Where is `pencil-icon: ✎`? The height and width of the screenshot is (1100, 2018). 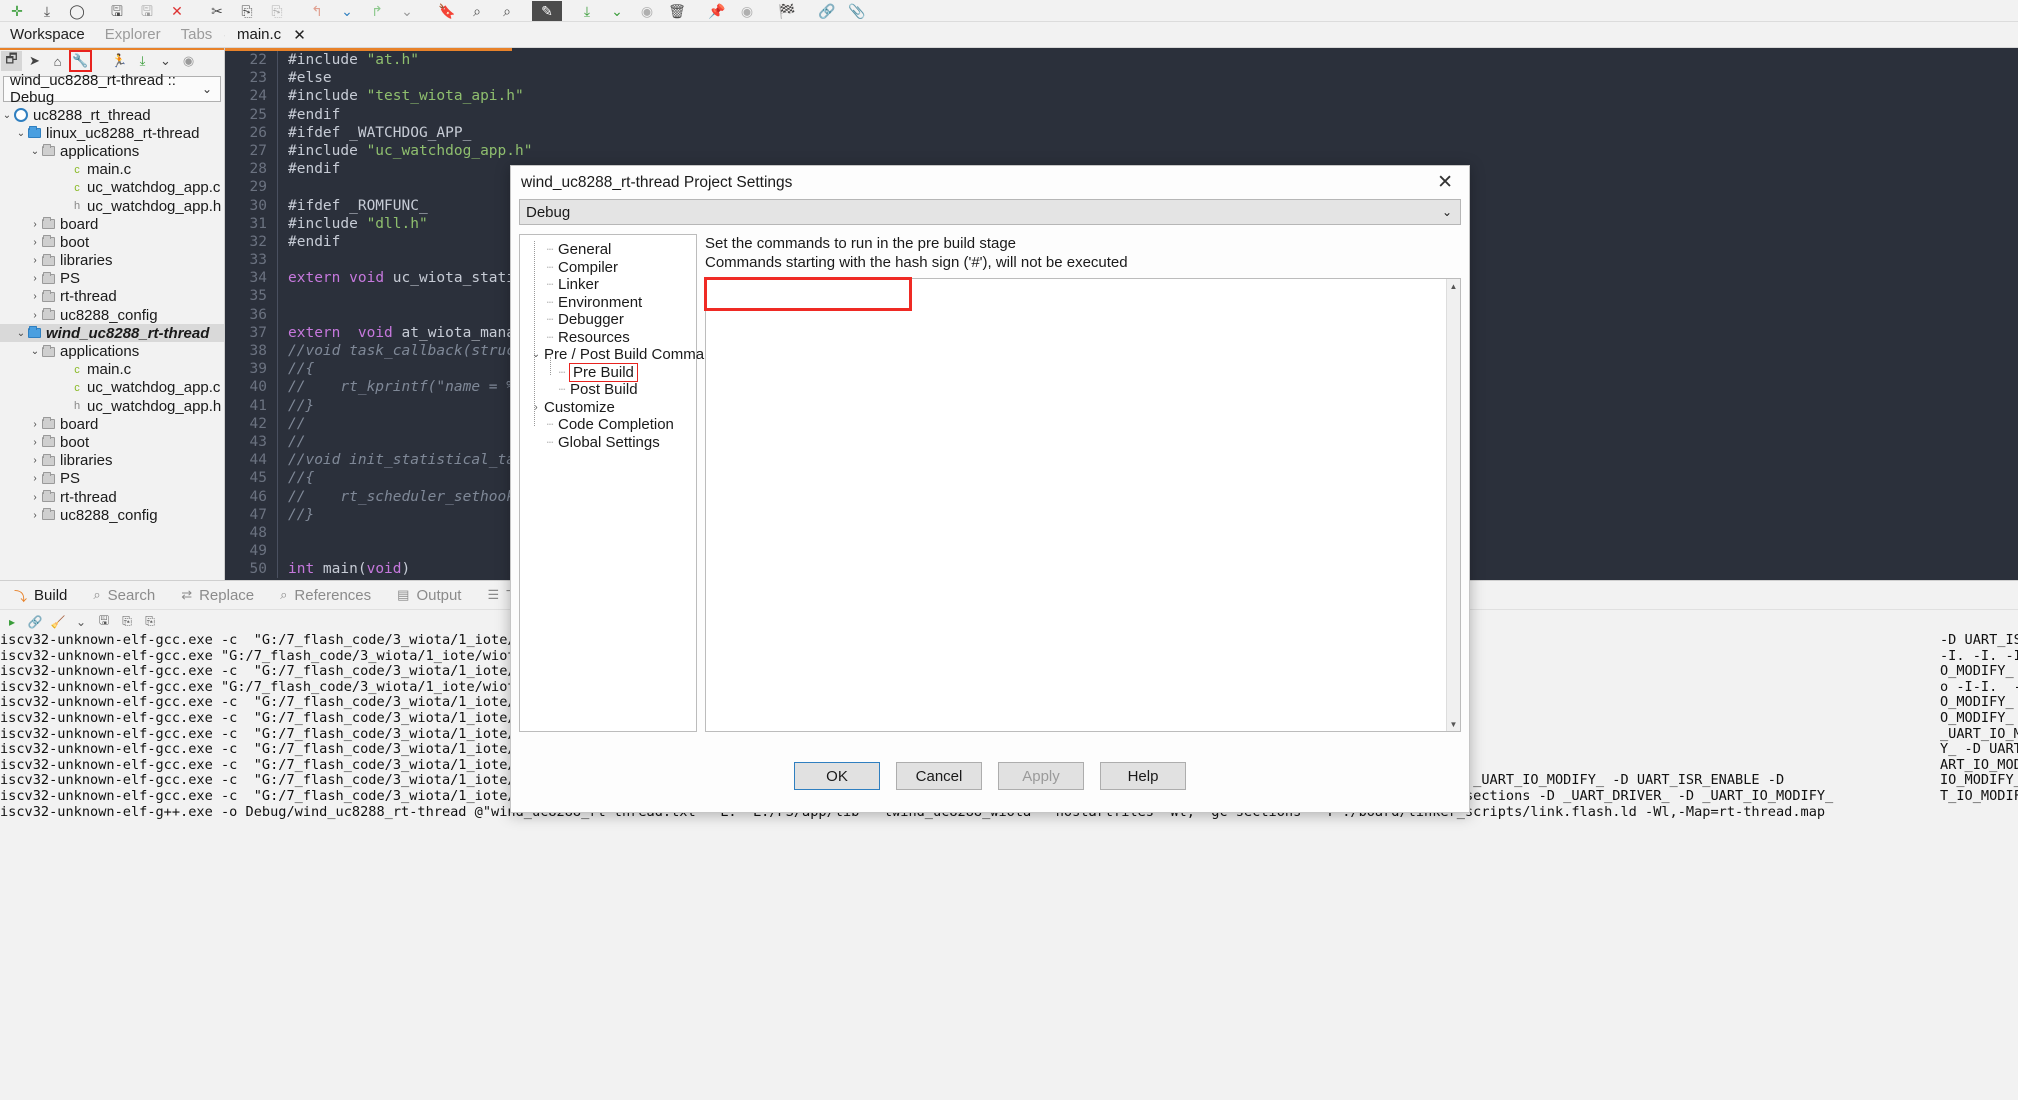
pencil-icon: ✎ is located at coordinates (547, 10).